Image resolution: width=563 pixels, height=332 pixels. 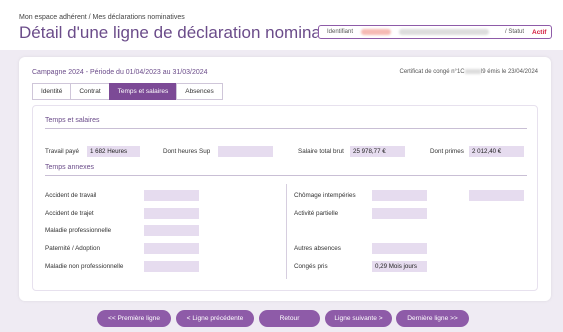 I want to click on heures-sup-label: Dont heures Sup, so click(x=187, y=151).